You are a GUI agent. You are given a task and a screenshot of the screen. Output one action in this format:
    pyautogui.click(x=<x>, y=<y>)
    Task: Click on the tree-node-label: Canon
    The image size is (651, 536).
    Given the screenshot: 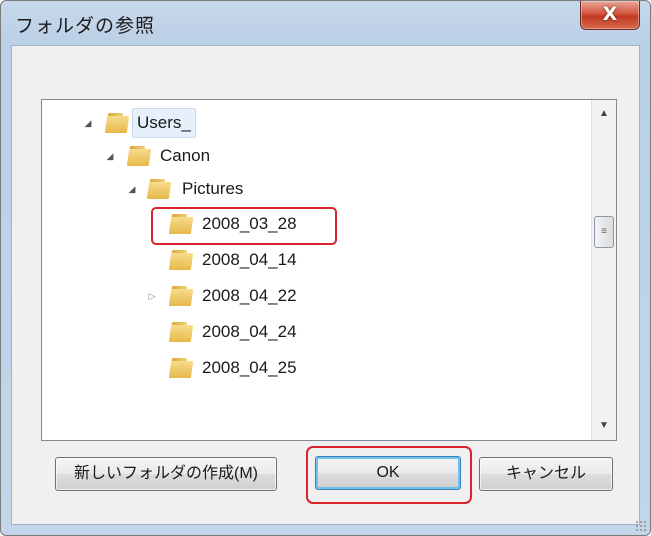 What is the action you would take?
    pyautogui.click(x=185, y=155)
    